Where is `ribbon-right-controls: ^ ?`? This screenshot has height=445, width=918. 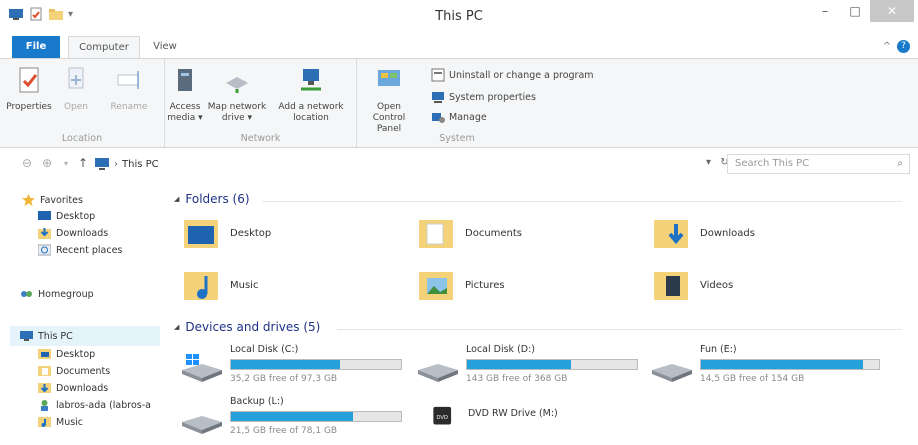
ribbon-right-controls: ^ ? is located at coordinates (896, 46).